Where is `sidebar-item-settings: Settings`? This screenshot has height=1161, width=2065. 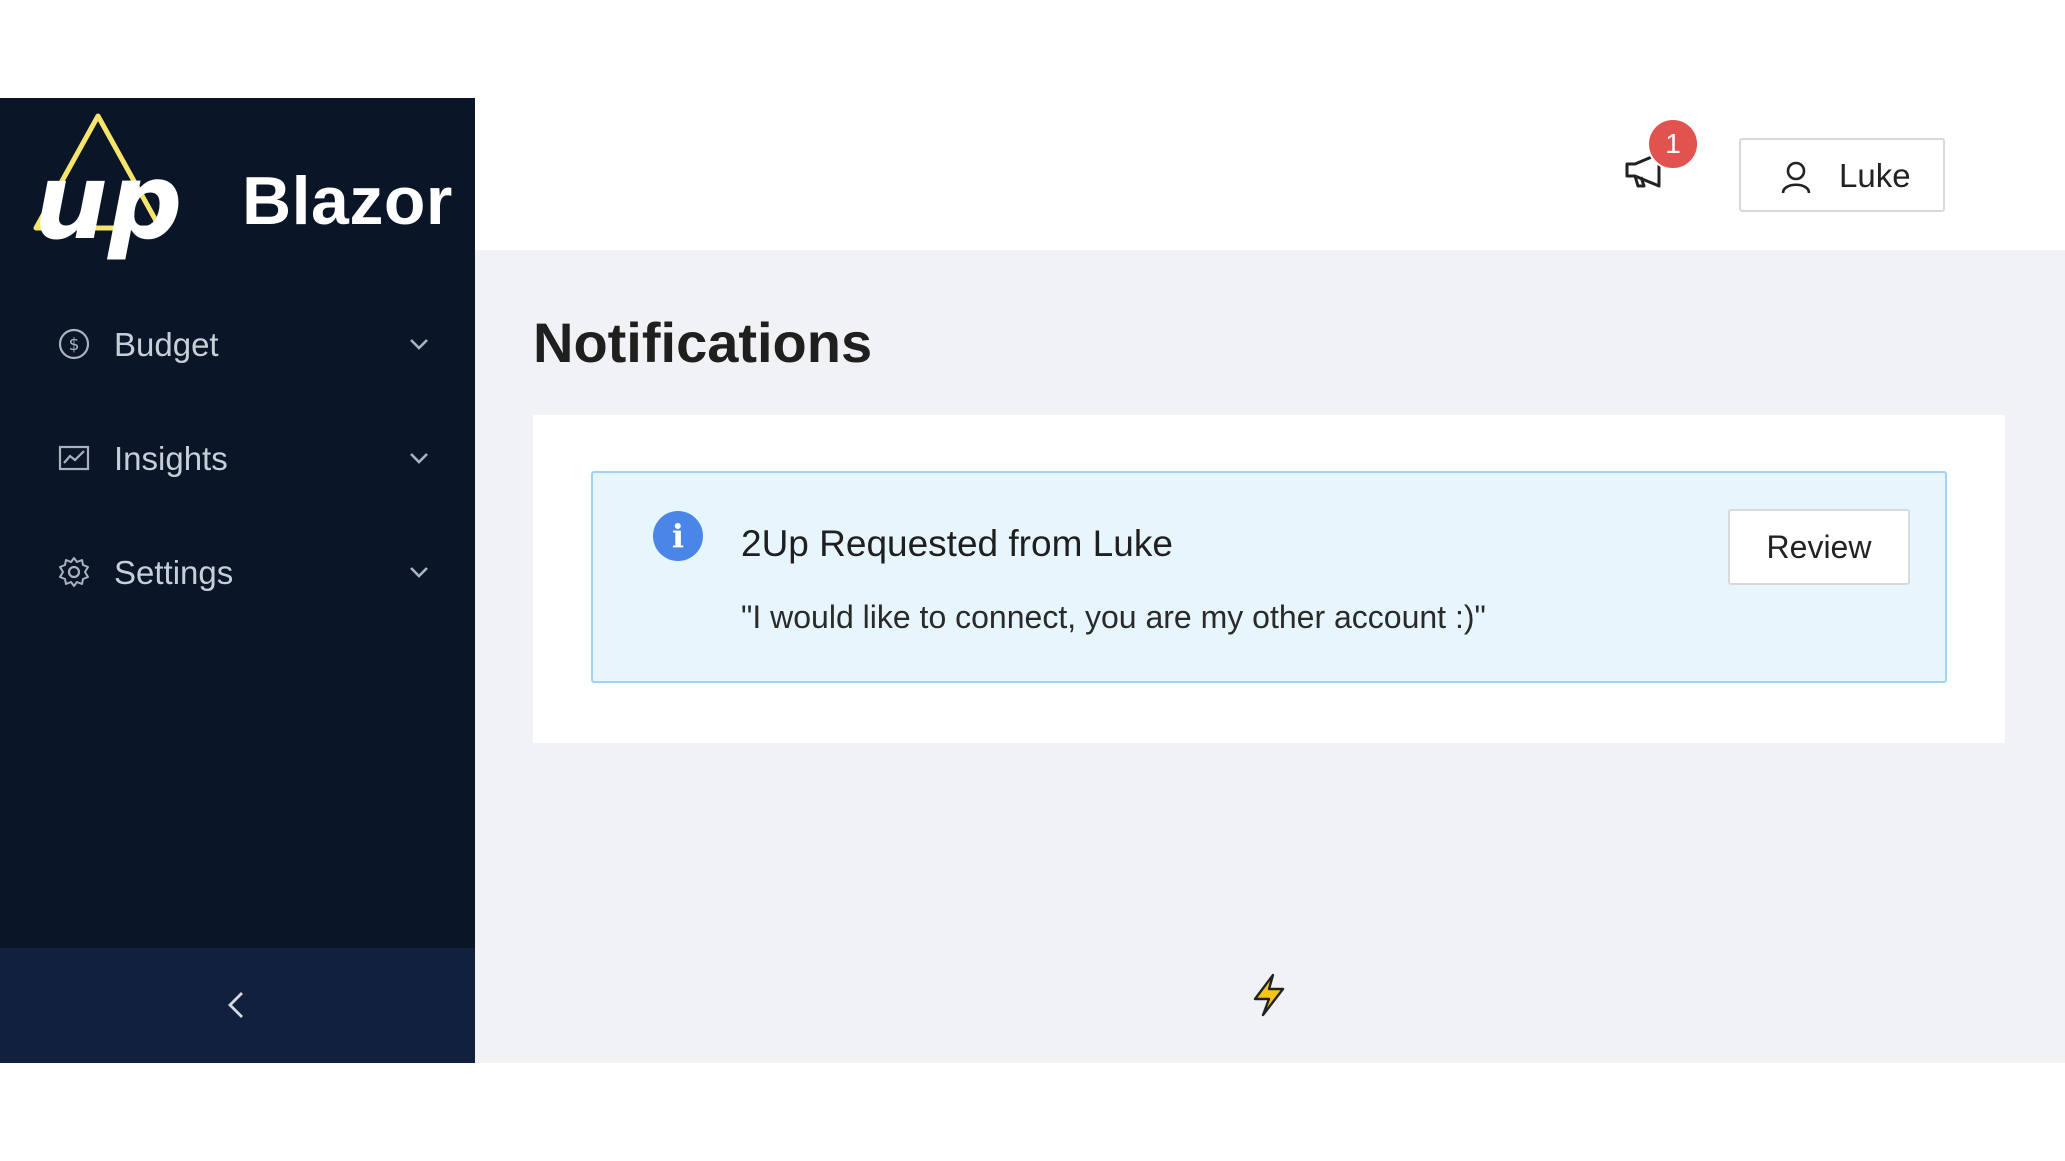
sidebar-item-settings: Settings is located at coordinates (237, 573).